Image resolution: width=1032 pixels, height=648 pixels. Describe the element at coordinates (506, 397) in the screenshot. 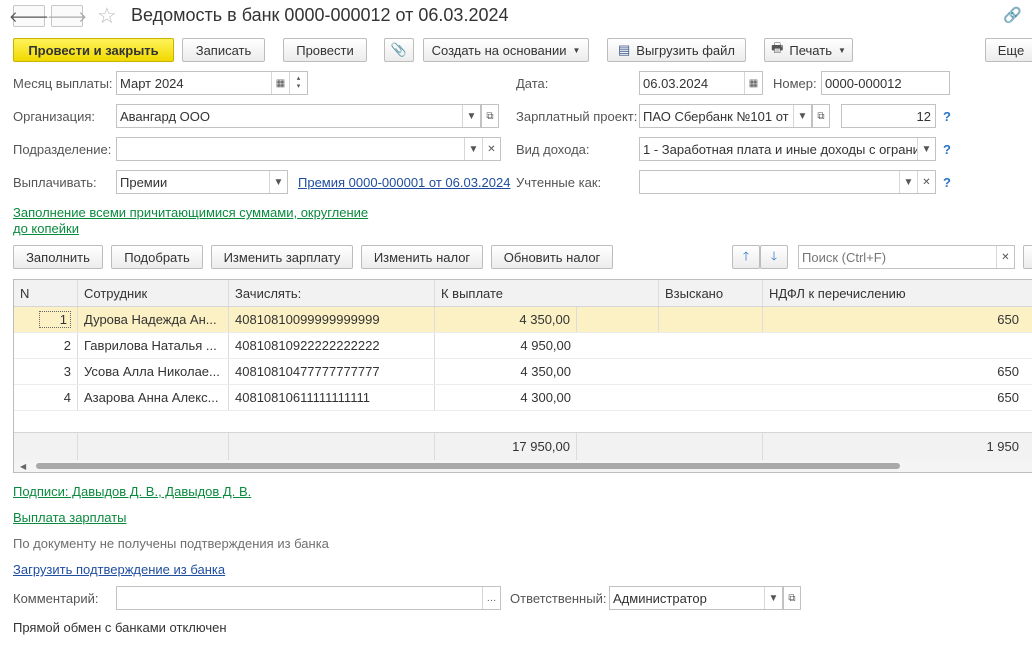

I see `cell-payout: 4 300,00` at that location.